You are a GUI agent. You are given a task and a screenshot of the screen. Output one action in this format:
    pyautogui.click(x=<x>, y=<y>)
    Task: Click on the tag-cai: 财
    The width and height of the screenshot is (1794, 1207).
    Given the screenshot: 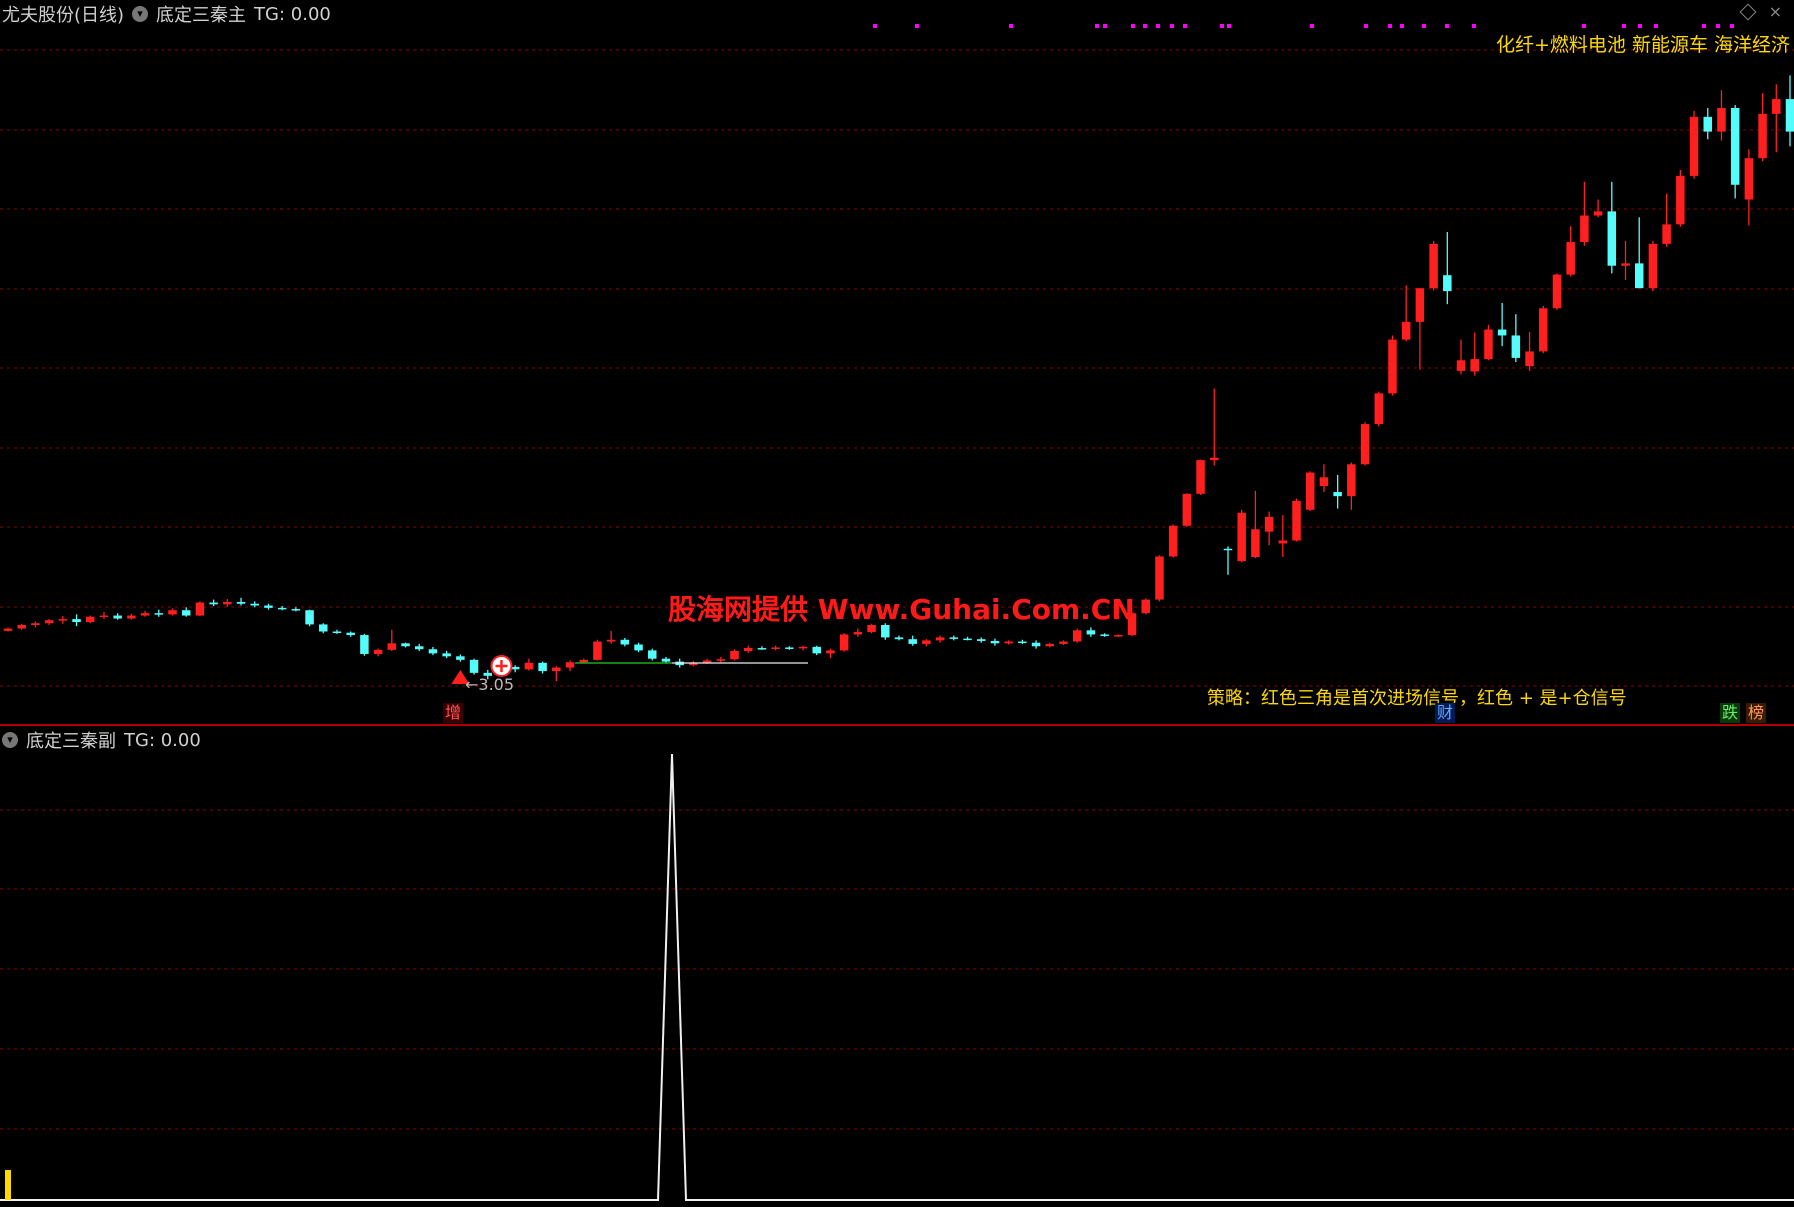 What is the action you would take?
    pyautogui.click(x=1445, y=713)
    